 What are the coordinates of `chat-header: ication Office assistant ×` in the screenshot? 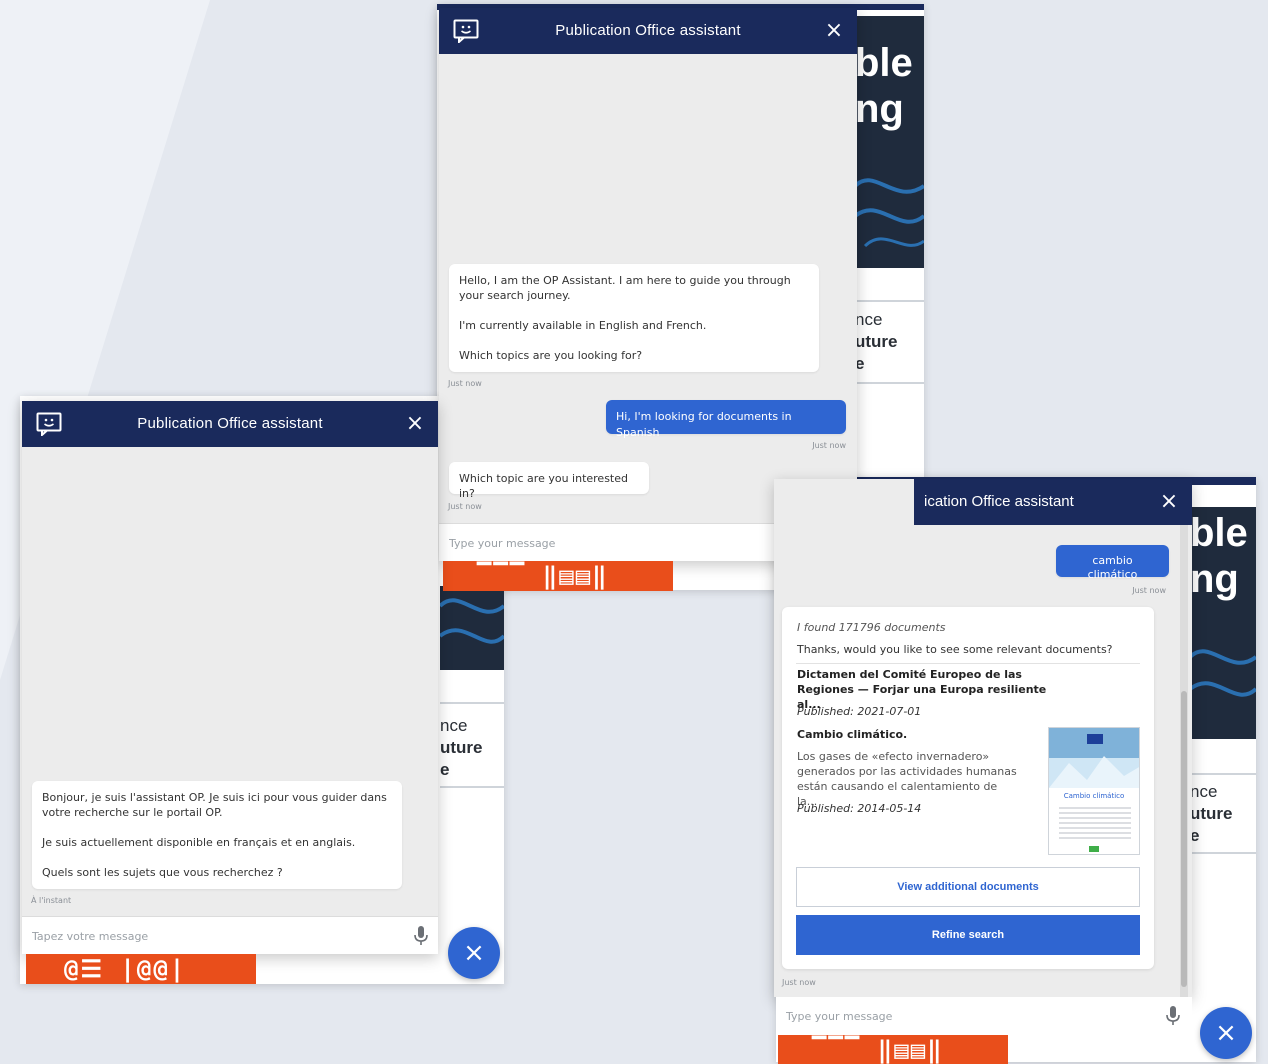 It's located at (983, 502).